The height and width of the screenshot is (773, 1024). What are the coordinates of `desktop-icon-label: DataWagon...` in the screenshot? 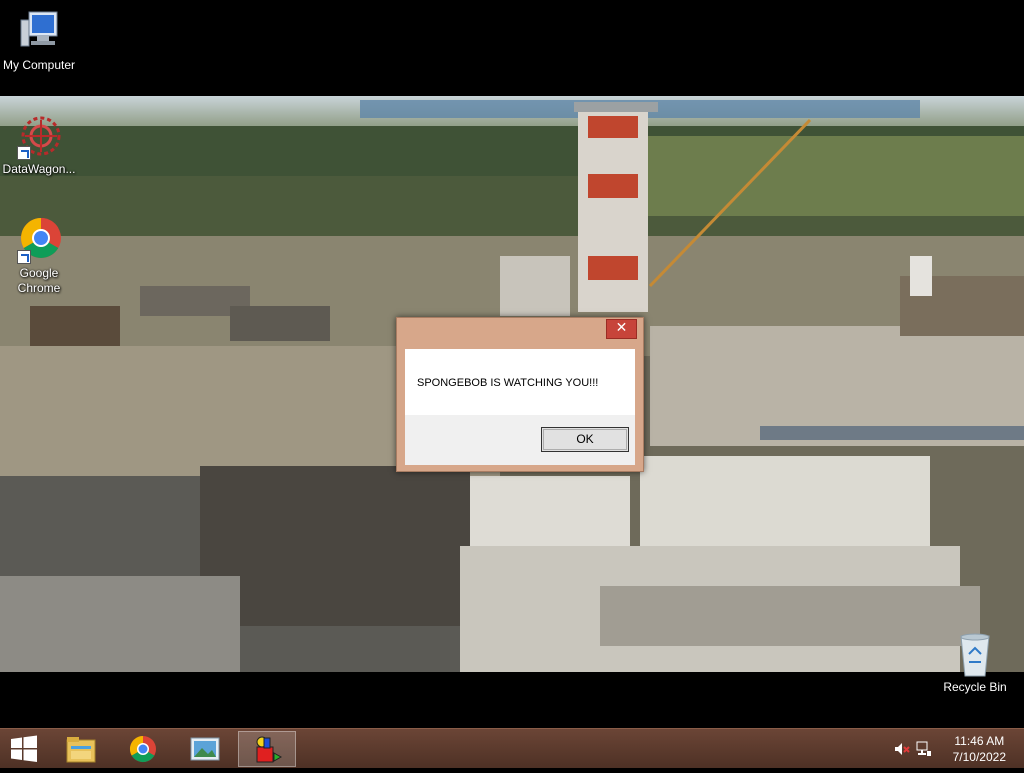 It's located at (39, 169).